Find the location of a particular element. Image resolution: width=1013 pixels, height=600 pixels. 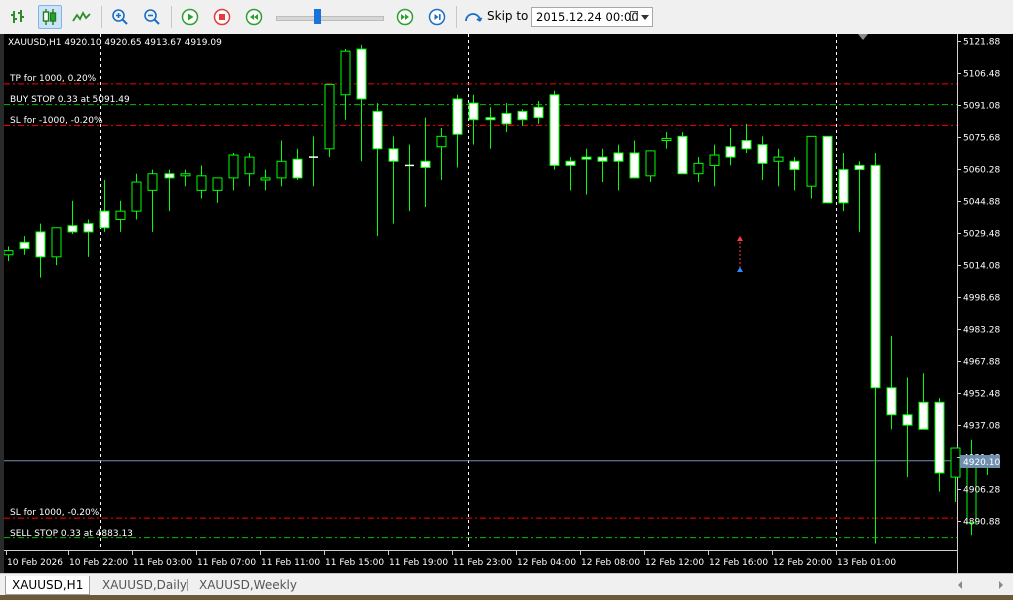

tab-scroll-right-icon is located at coordinates (1001, 585).